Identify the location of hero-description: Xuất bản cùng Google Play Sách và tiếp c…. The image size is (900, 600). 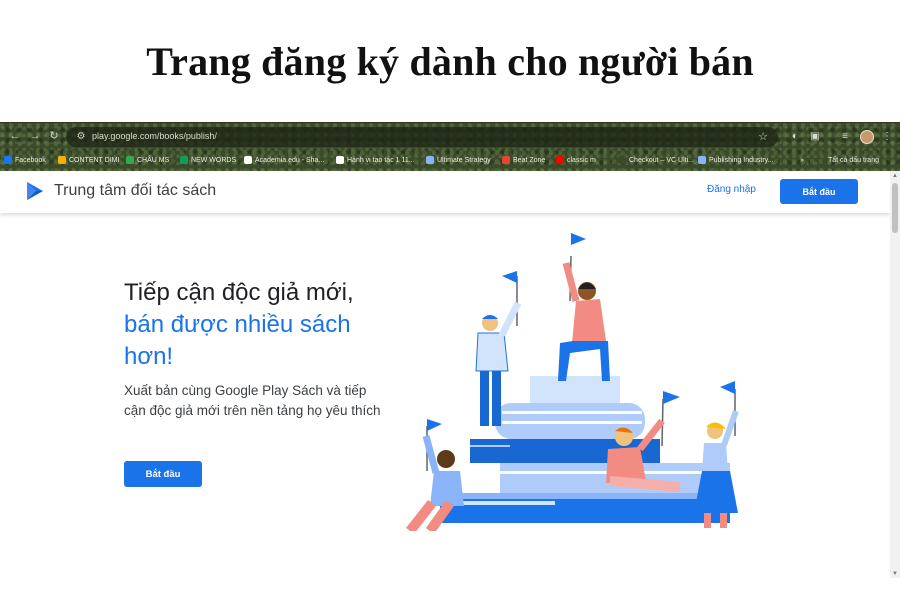
(252, 400).